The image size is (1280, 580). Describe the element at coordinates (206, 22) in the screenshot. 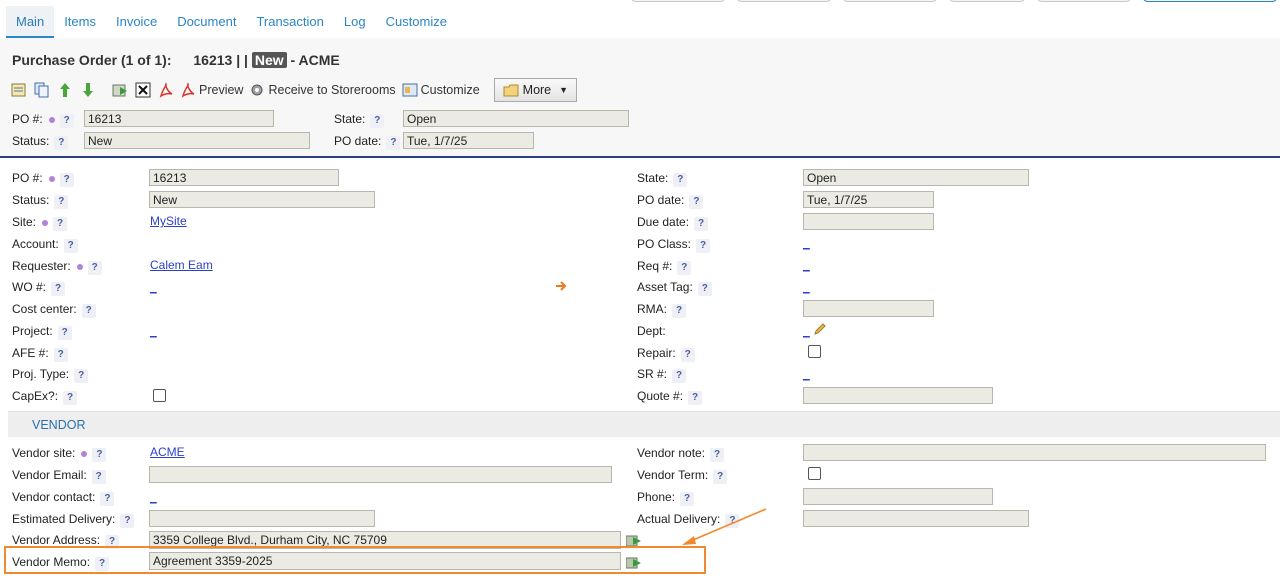

I see `tab-document: Document` at that location.